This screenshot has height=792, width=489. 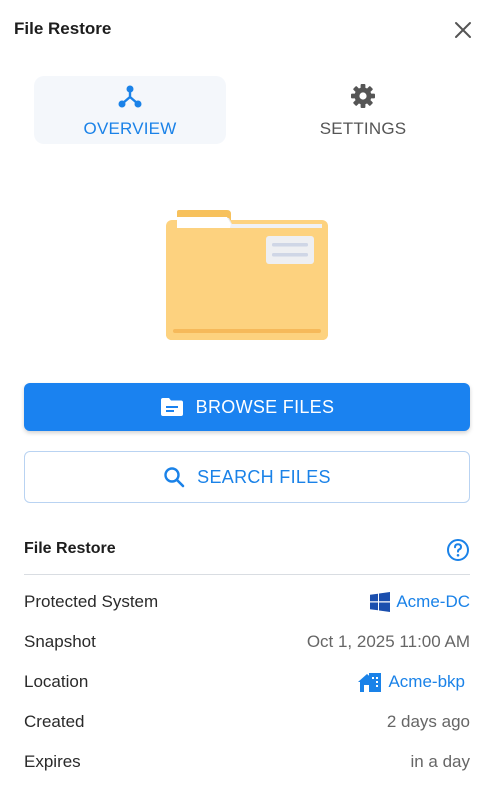 I want to click on detail-row-location: Location Acme-bkp, so click(x=247, y=682).